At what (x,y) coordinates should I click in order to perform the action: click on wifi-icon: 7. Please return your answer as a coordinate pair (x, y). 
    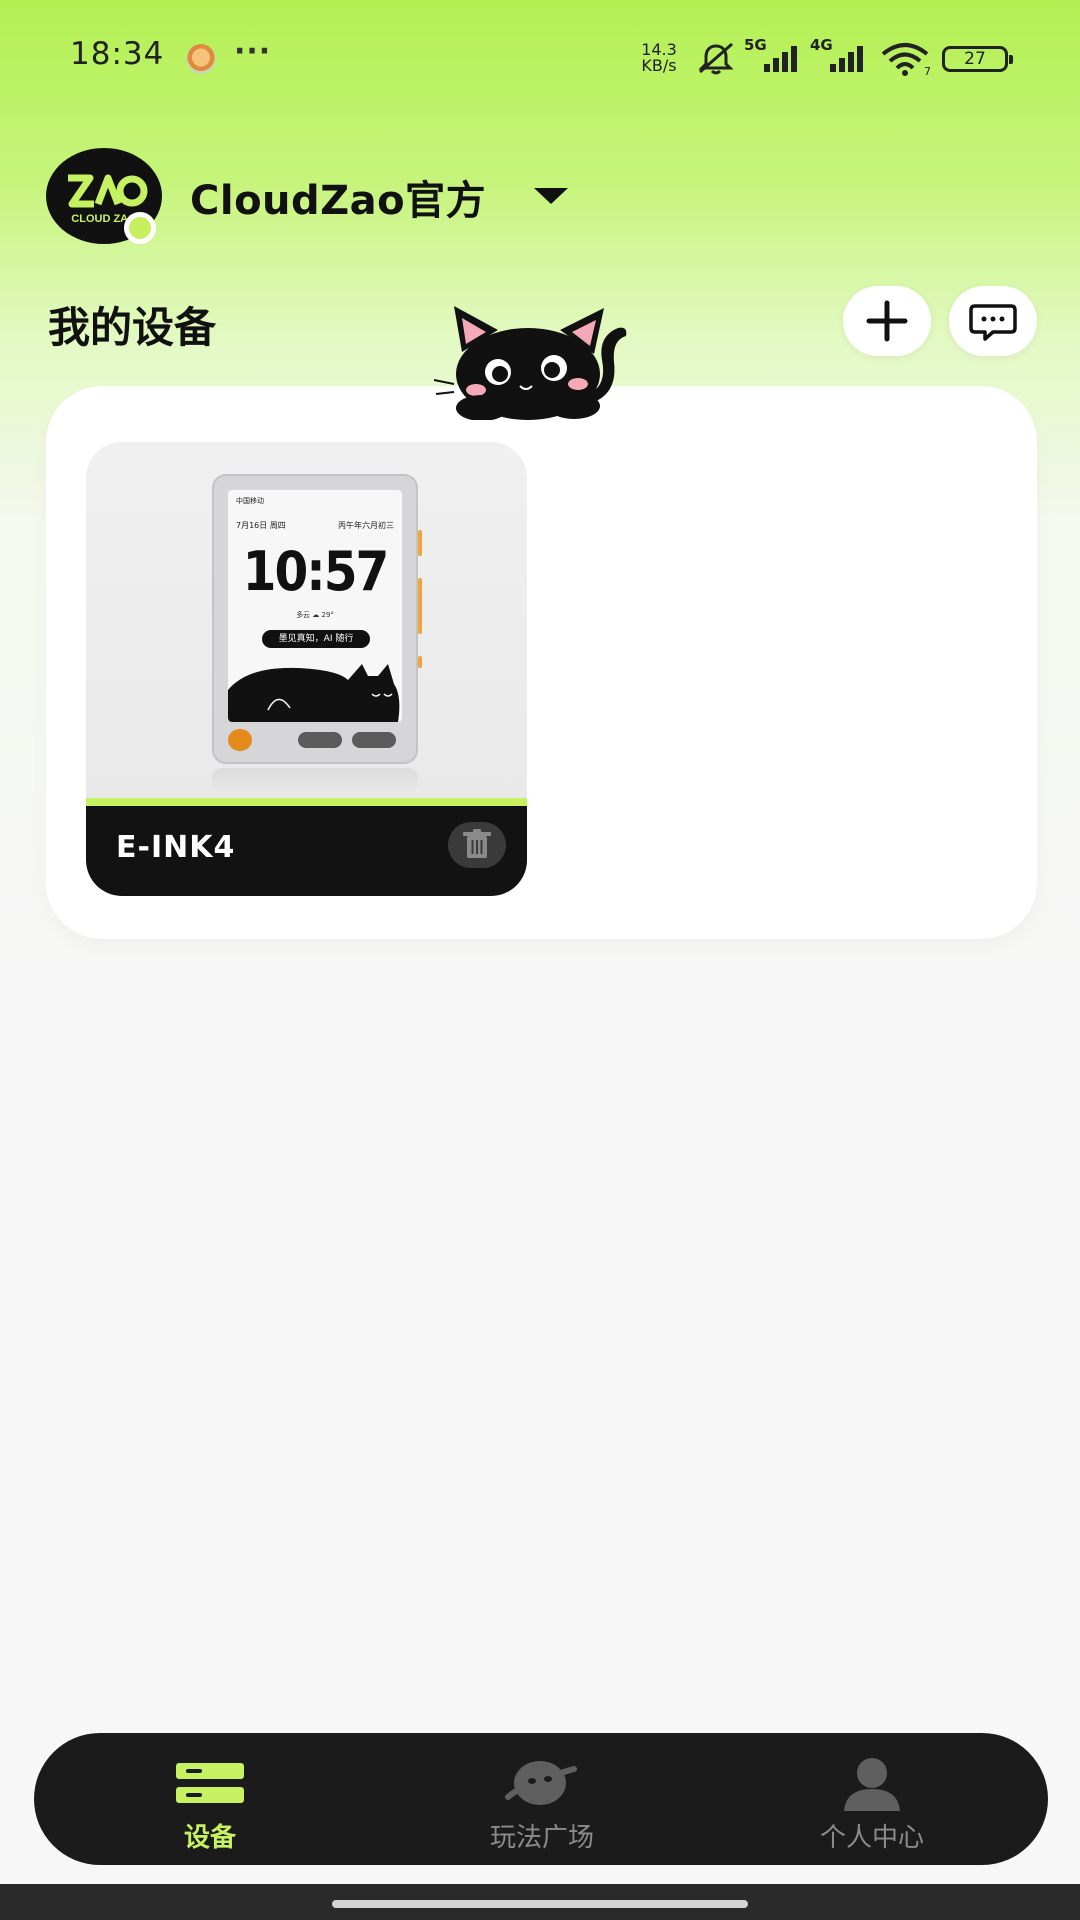
    Looking at the image, I should click on (905, 59).